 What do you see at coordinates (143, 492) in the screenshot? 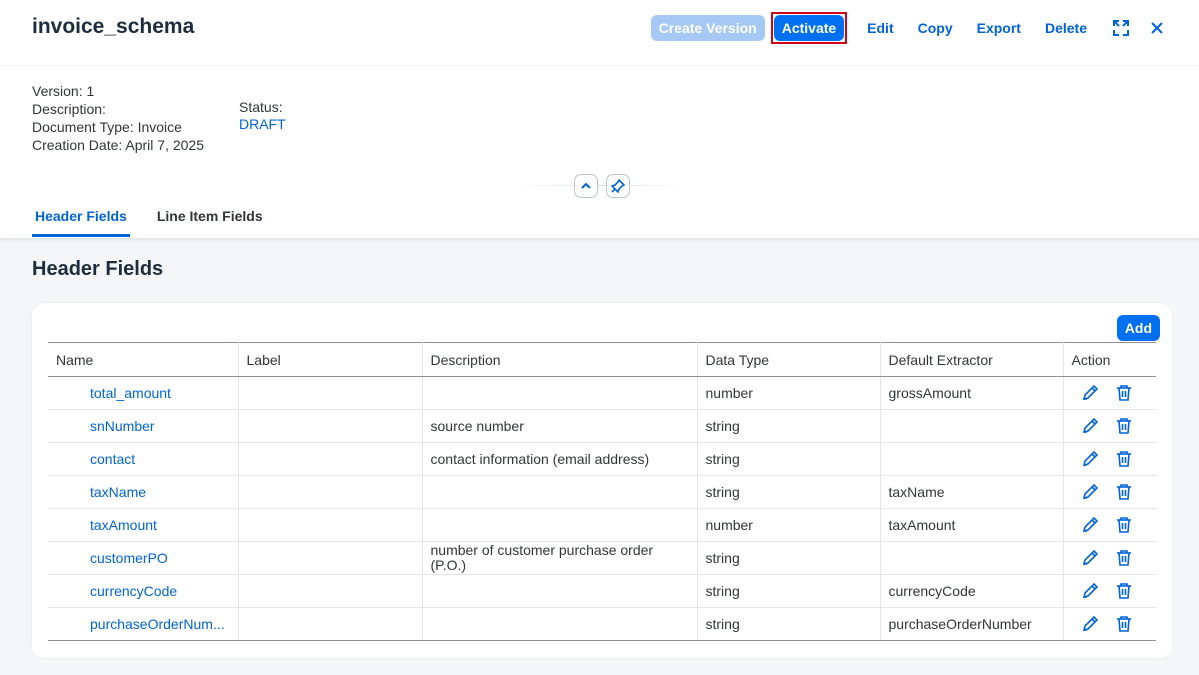
I see `field-name-link: taxName` at bounding box center [143, 492].